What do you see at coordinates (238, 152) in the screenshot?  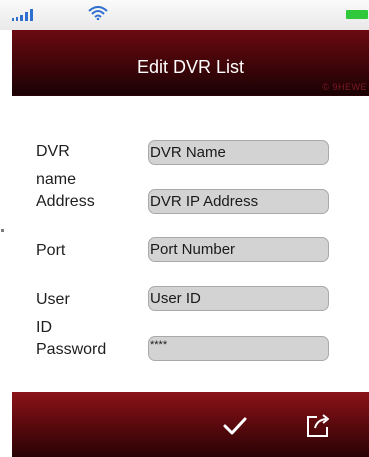 I see `dvr-name-field: DVR Name` at bounding box center [238, 152].